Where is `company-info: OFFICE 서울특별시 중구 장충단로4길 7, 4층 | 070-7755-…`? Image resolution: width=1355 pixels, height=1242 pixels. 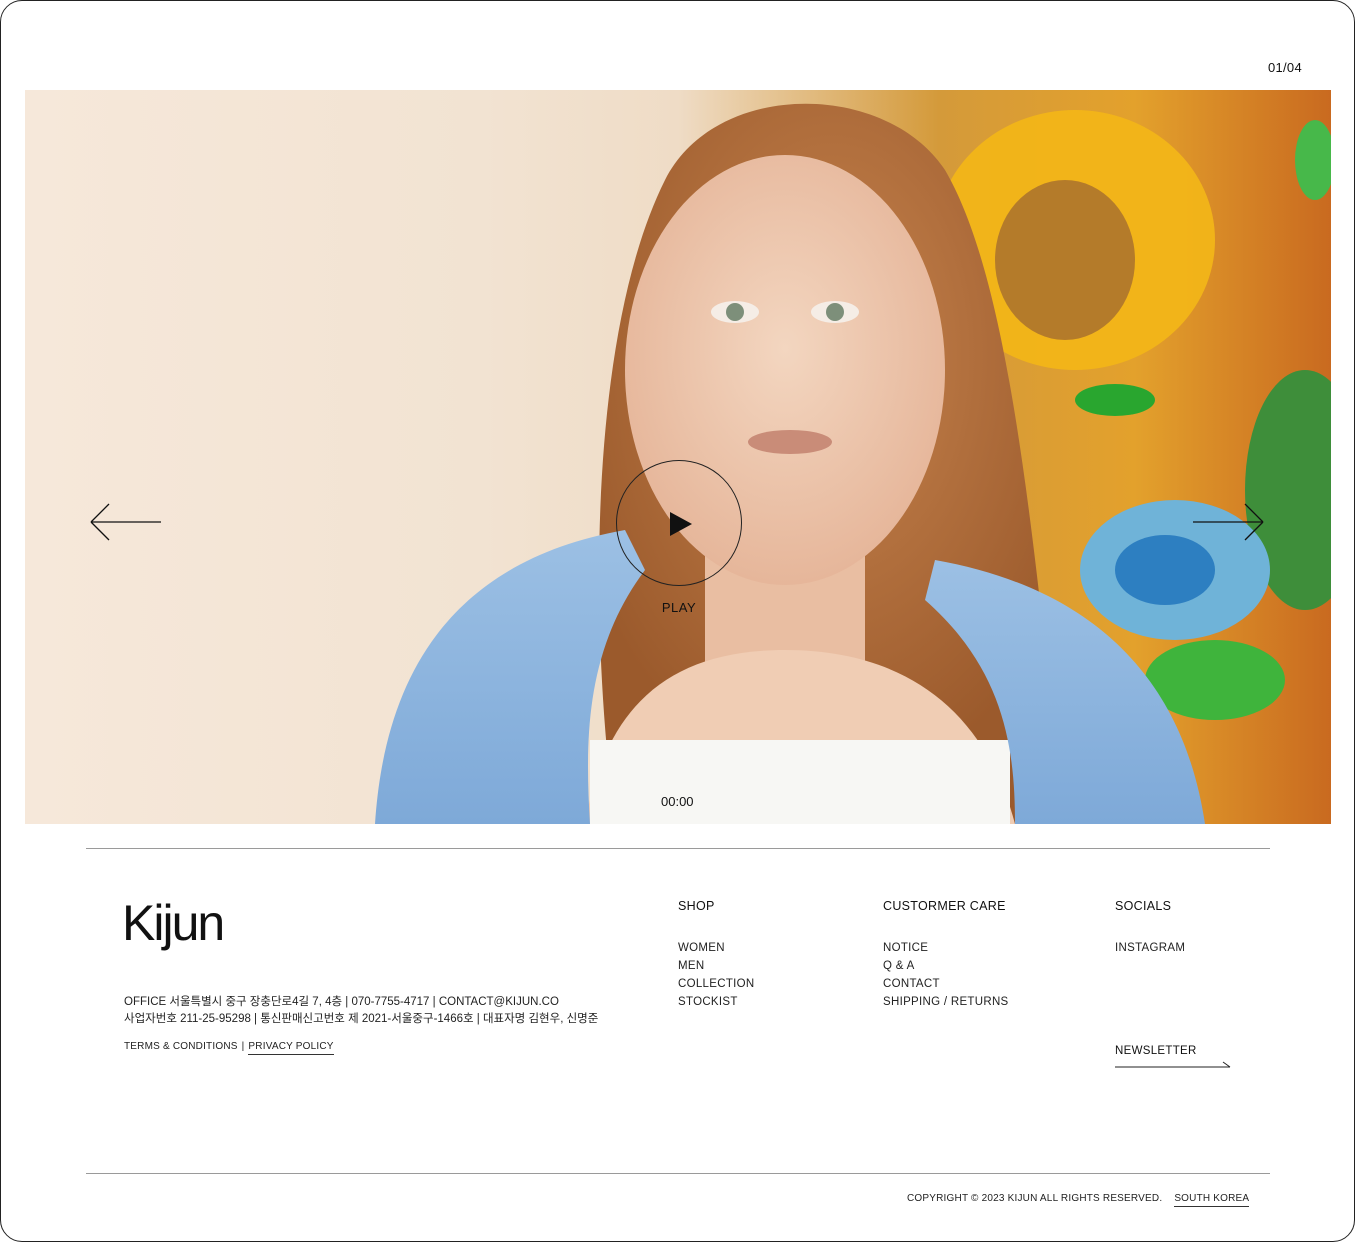
company-info: OFFICE 서울특별시 중구 장충단로4길 7, 4층 | 070-7755-… is located at coordinates (361, 1011).